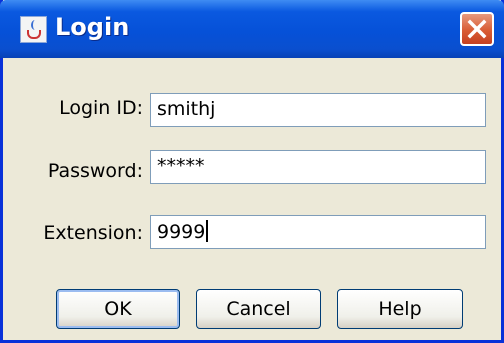  I want to click on java-cup-icon, so click(33, 29).